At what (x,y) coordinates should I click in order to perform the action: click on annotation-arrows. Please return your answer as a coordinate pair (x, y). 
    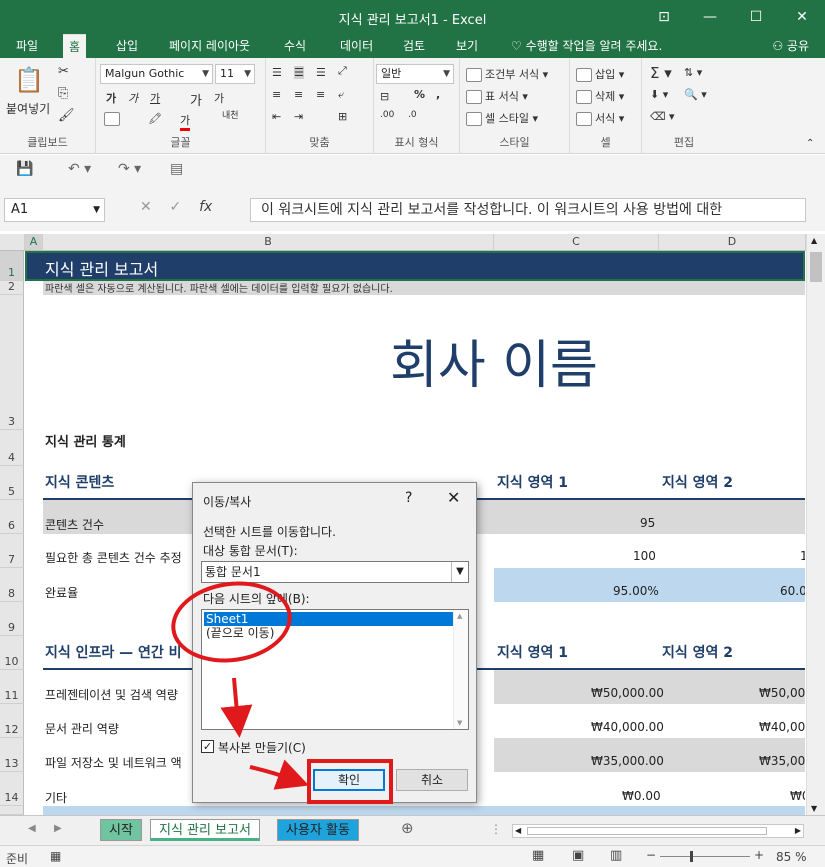
    Looking at the image, I should click on (265, 733).